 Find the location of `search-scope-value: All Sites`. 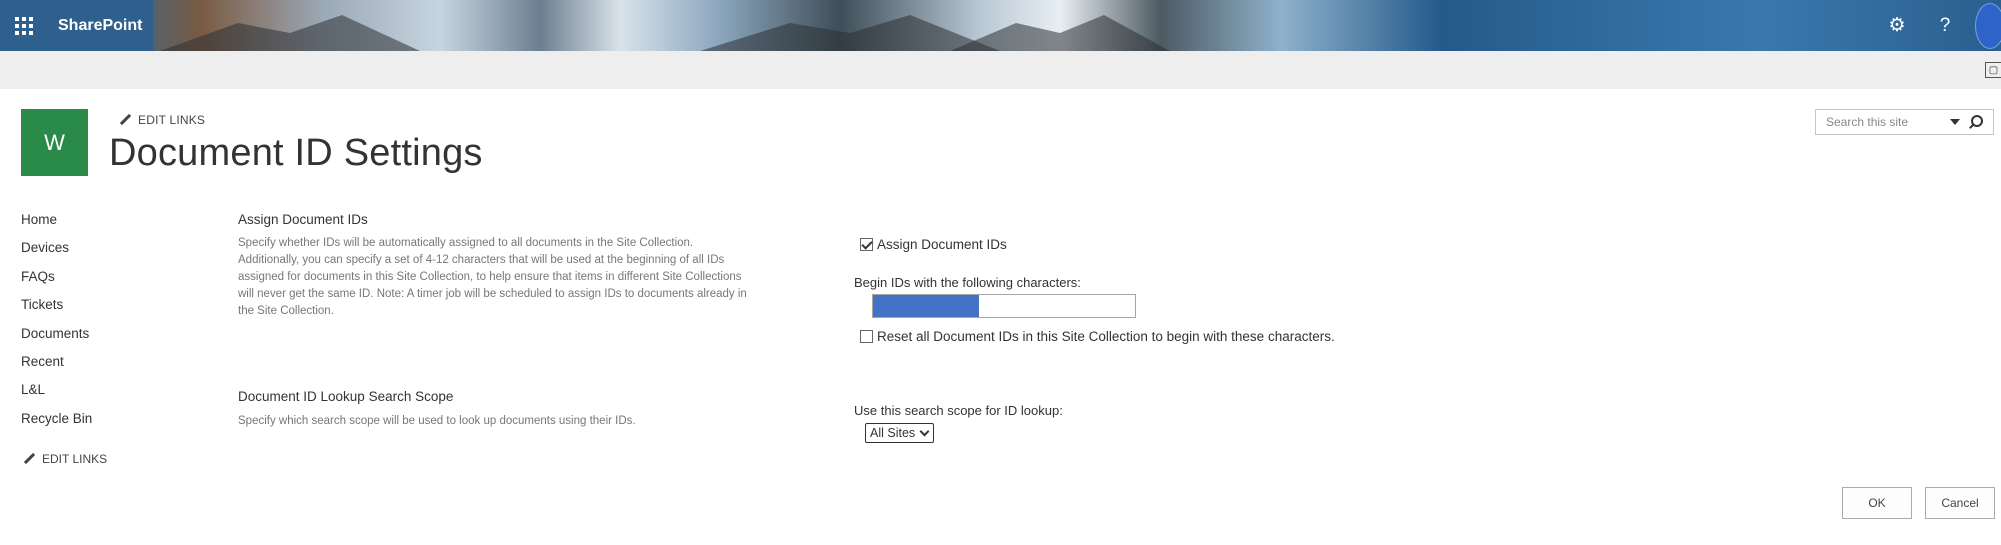

search-scope-value: All Sites is located at coordinates (893, 433).